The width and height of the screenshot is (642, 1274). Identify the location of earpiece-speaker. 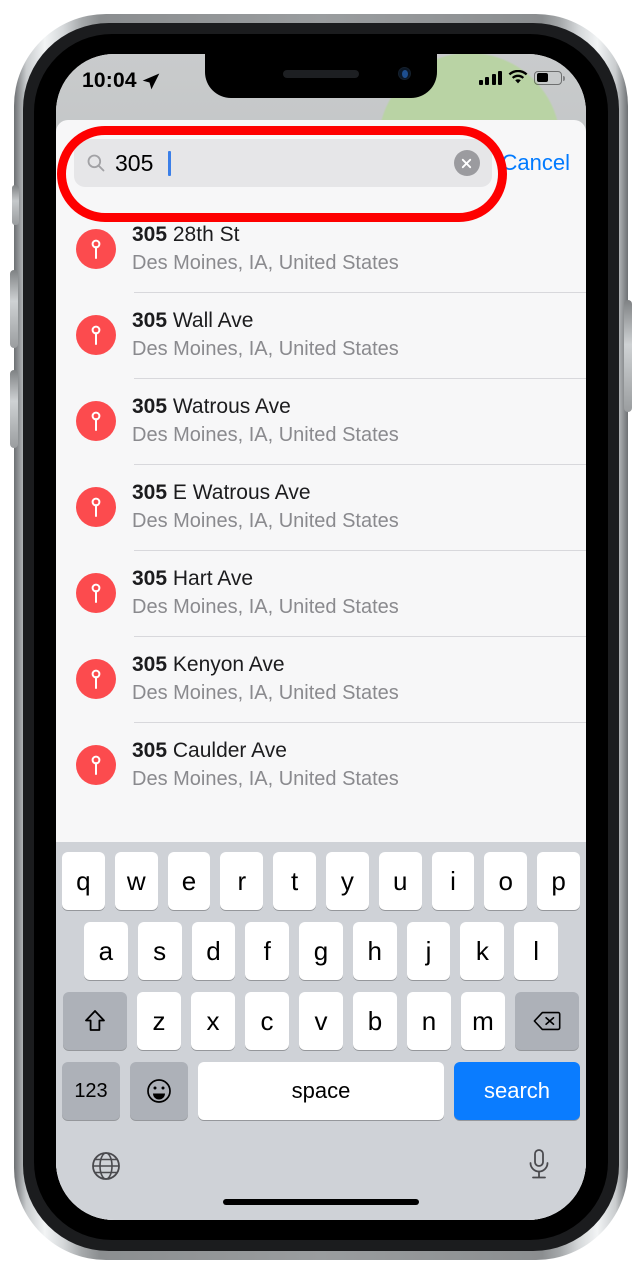
(321, 74).